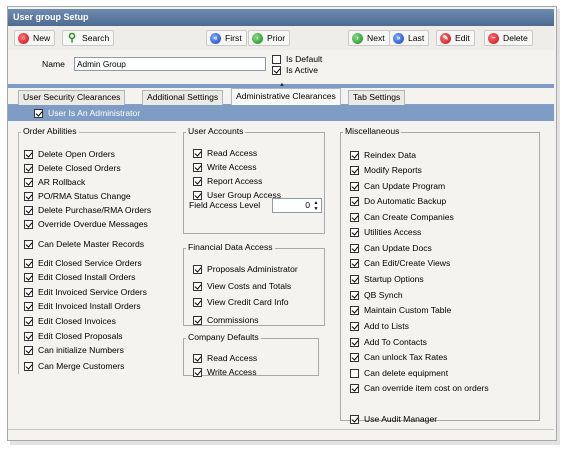 This screenshot has width=567, height=449. What do you see at coordinates (28, 168) in the screenshot?
I see `order-ability-delete-closed-orders-box` at bounding box center [28, 168].